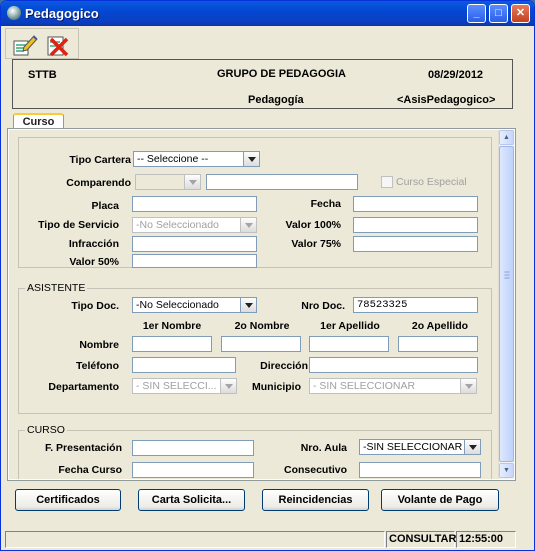 This screenshot has height=551, width=535. I want to click on close-button: ✕, so click(520, 13).